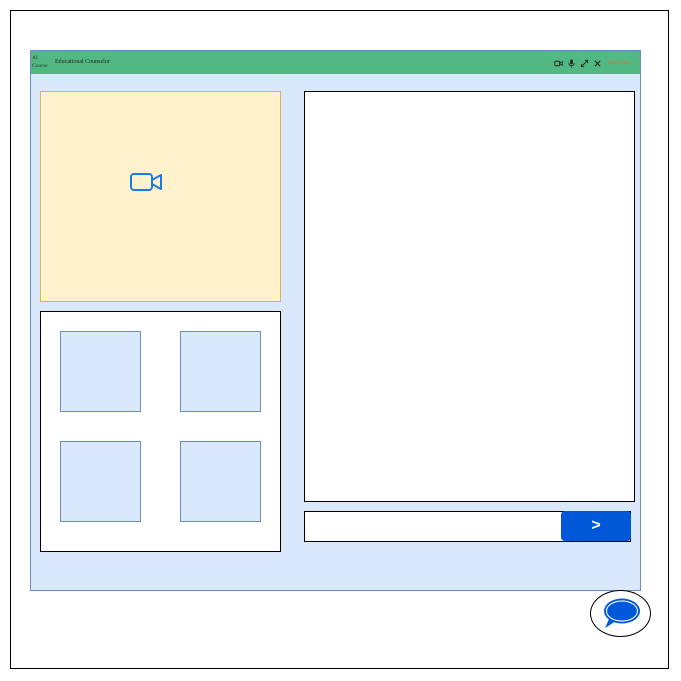 The image size is (681, 681). I want to click on expand-icon, so click(584, 63).